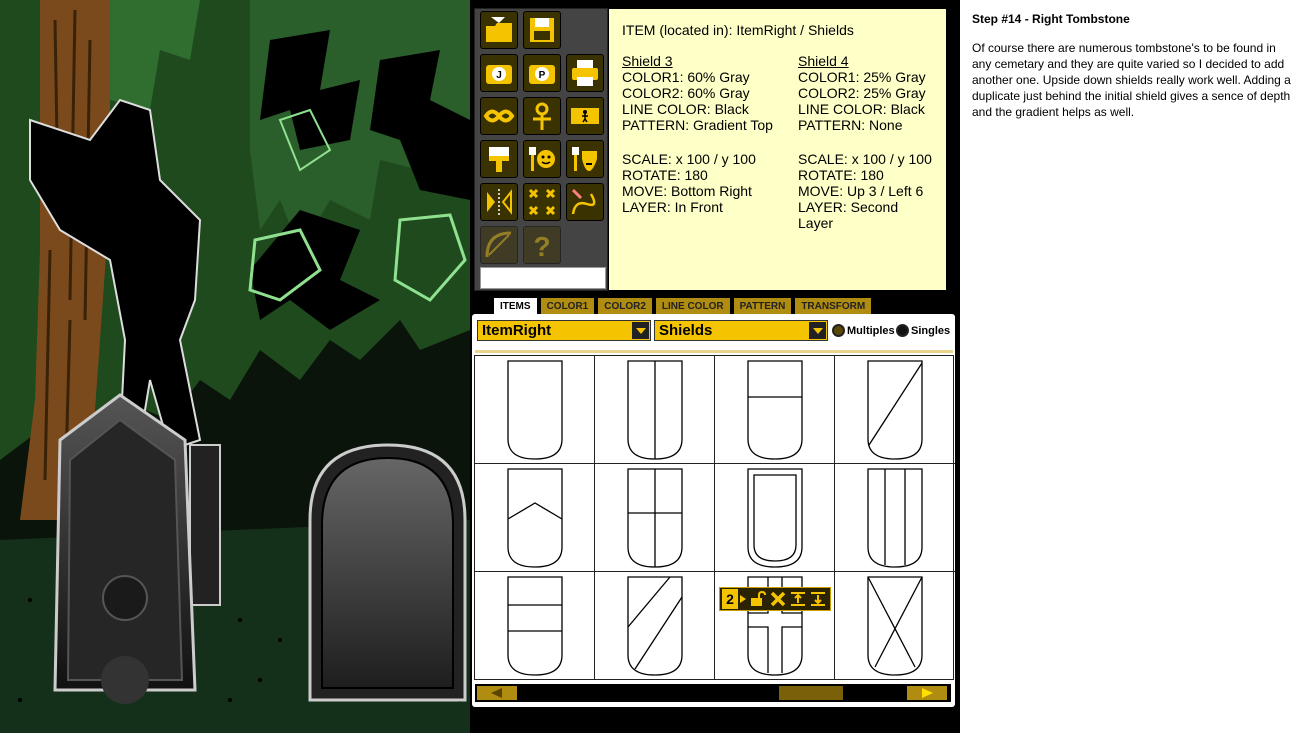 The height and width of the screenshot is (733, 1300). Describe the element at coordinates (689, 159) in the screenshot. I see `shield3-scale: SCALE: x 100 / y 100` at that location.